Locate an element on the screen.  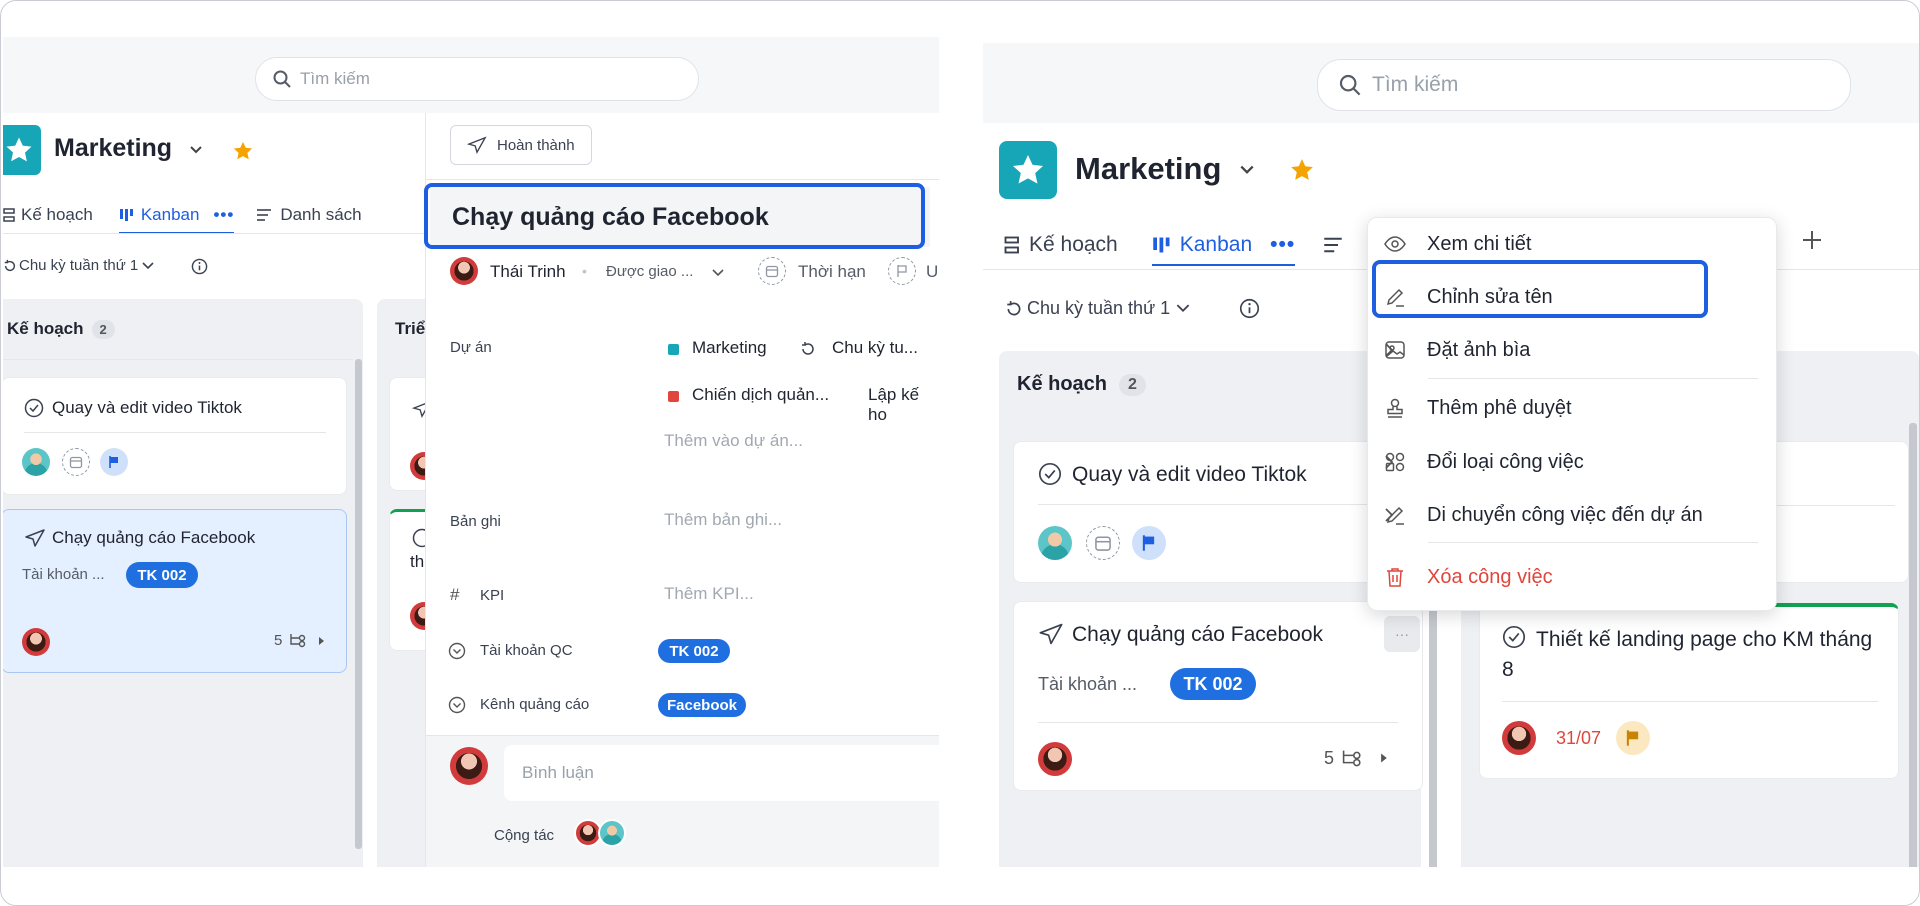
menu-item-delete: Xóa công việc is located at coordinates (1572, 577).